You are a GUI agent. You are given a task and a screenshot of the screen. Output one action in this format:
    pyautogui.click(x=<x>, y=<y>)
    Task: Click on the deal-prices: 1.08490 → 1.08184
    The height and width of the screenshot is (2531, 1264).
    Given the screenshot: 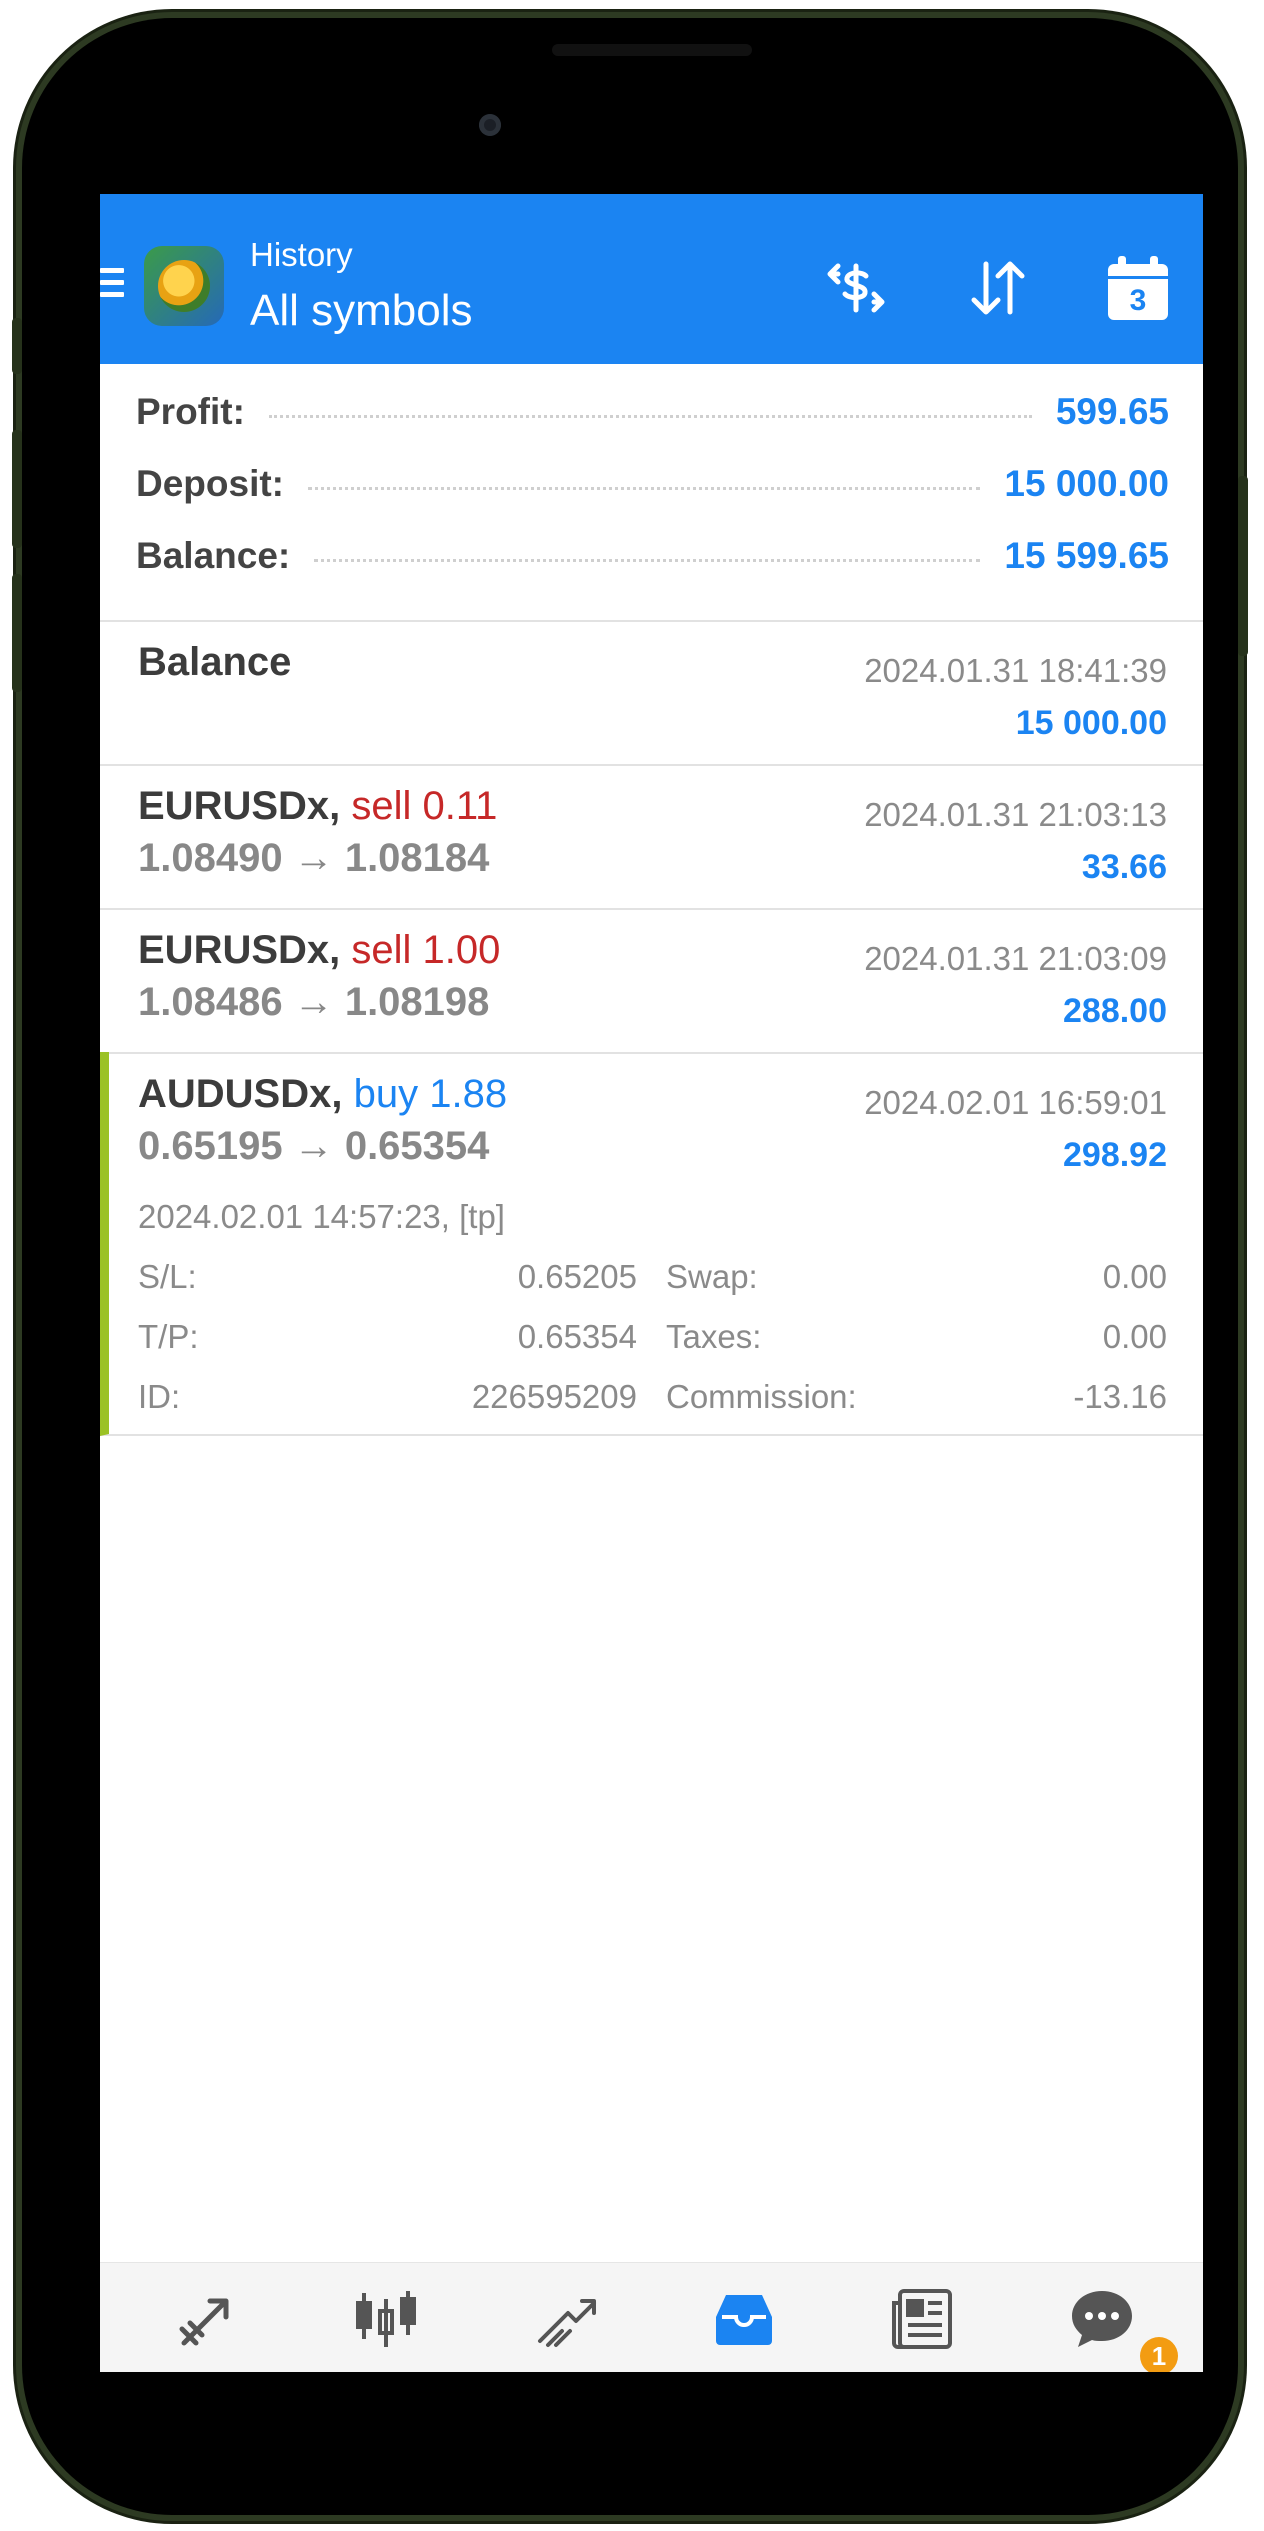 What is the action you would take?
    pyautogui.click(x=314, y=858)
    